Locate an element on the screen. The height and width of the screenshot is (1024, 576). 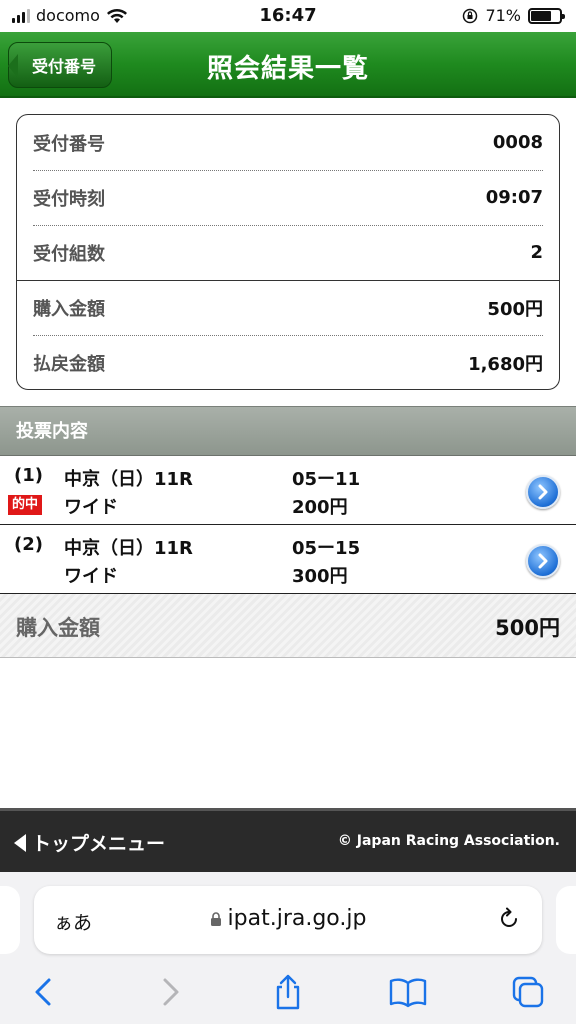
battery-percent: 71% is located at coordinates (503, 15).